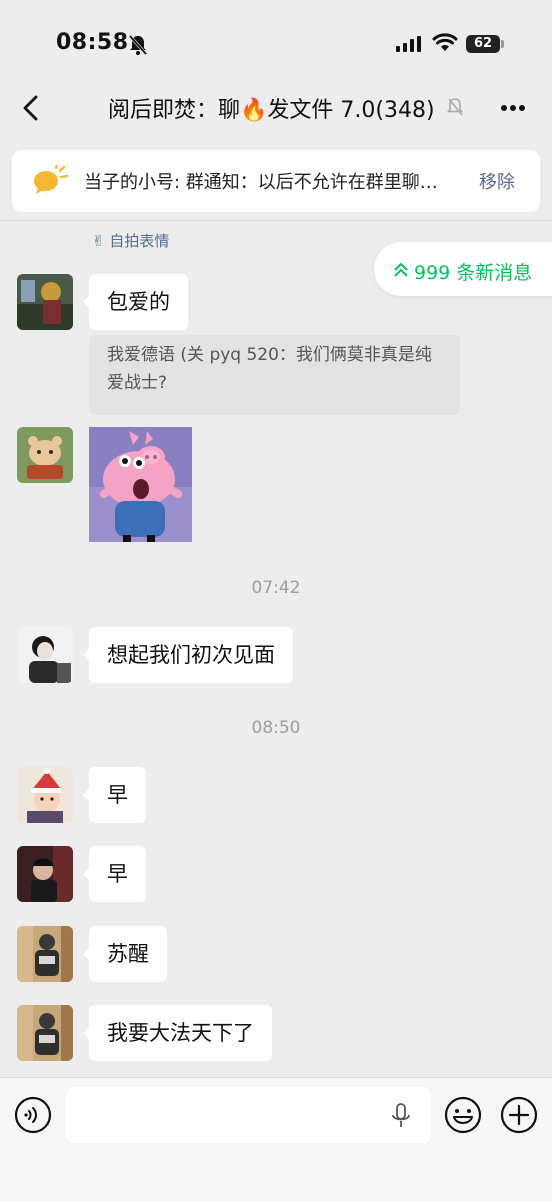  I want to click on message-text: 苏醒, so click(128, 954).